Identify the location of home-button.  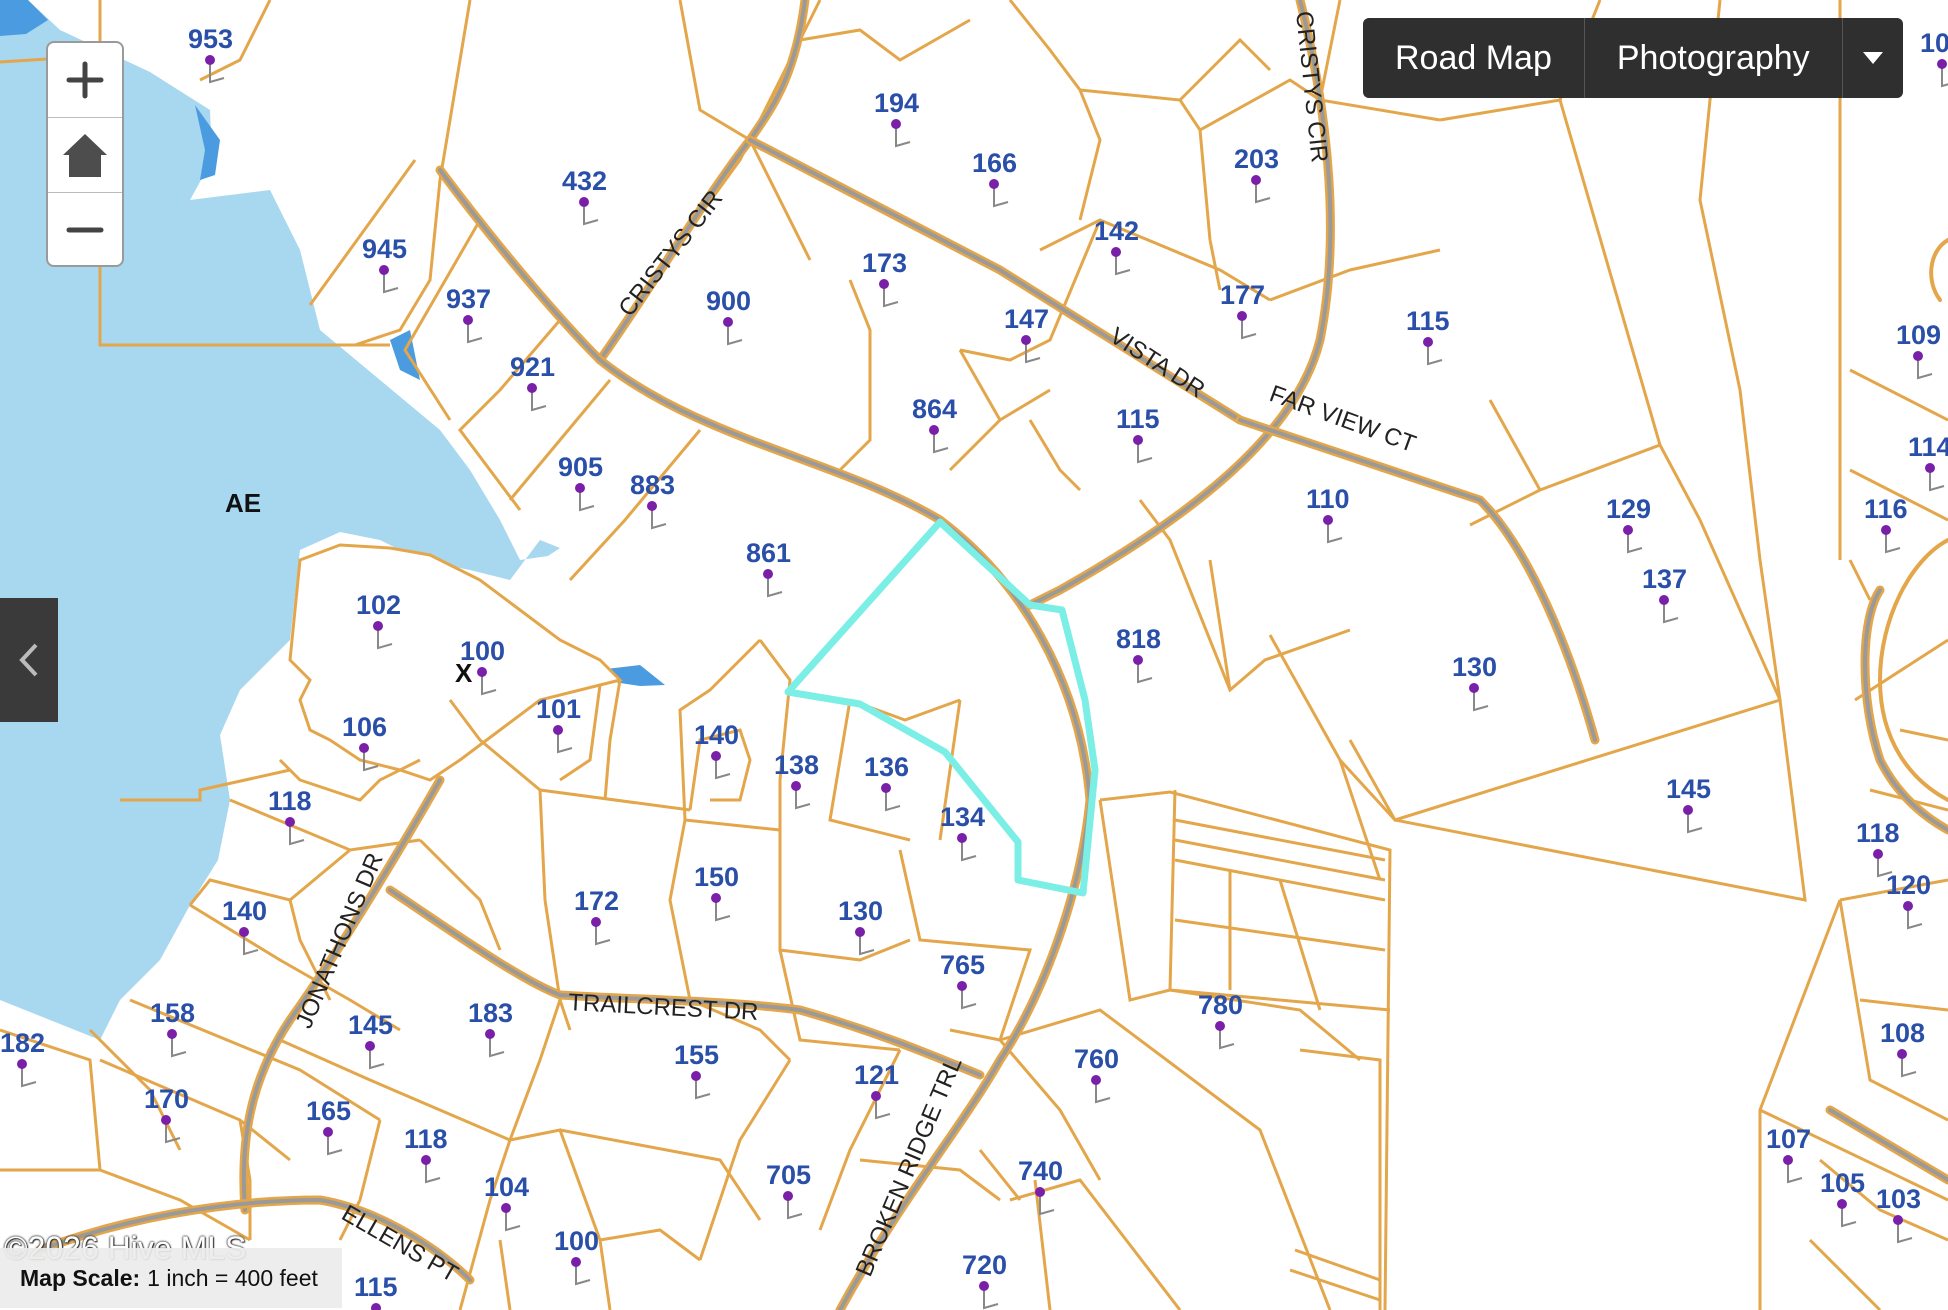
(85, 155).